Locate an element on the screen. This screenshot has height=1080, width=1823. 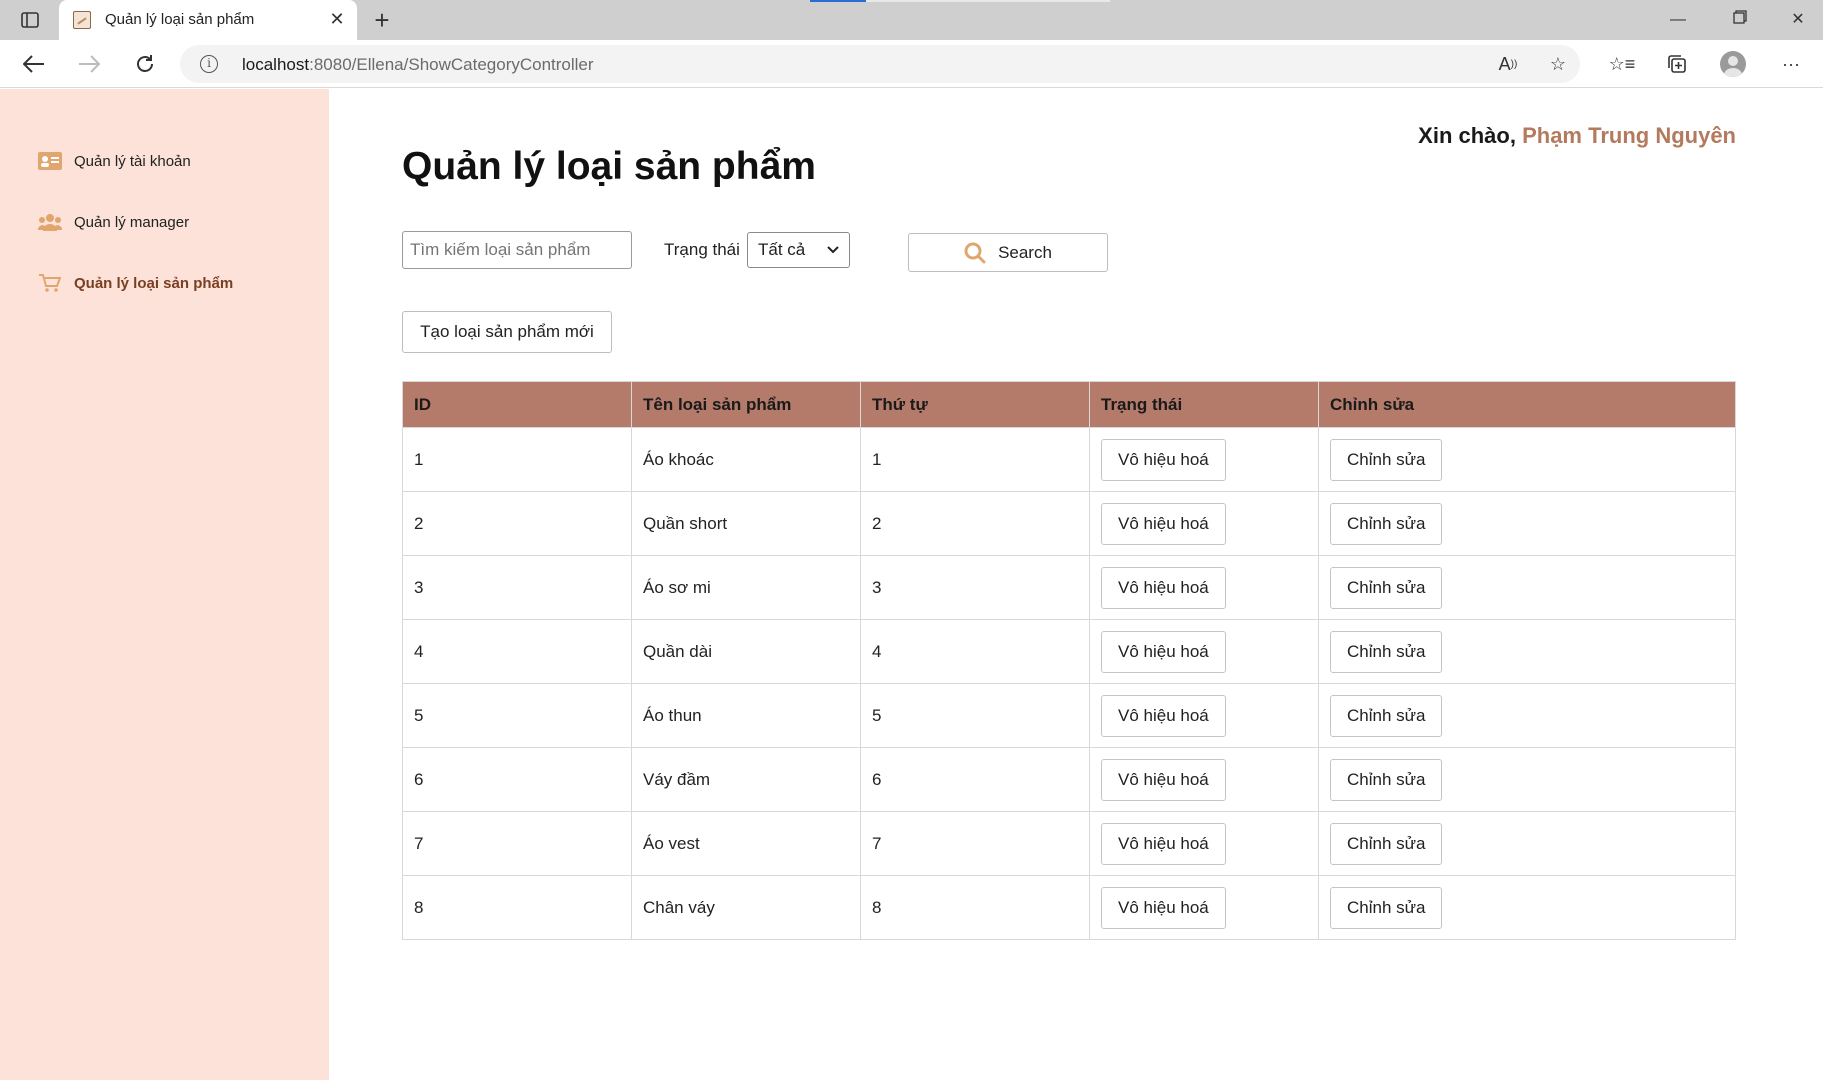
collections-icon is located at coordinates (1677, 64).